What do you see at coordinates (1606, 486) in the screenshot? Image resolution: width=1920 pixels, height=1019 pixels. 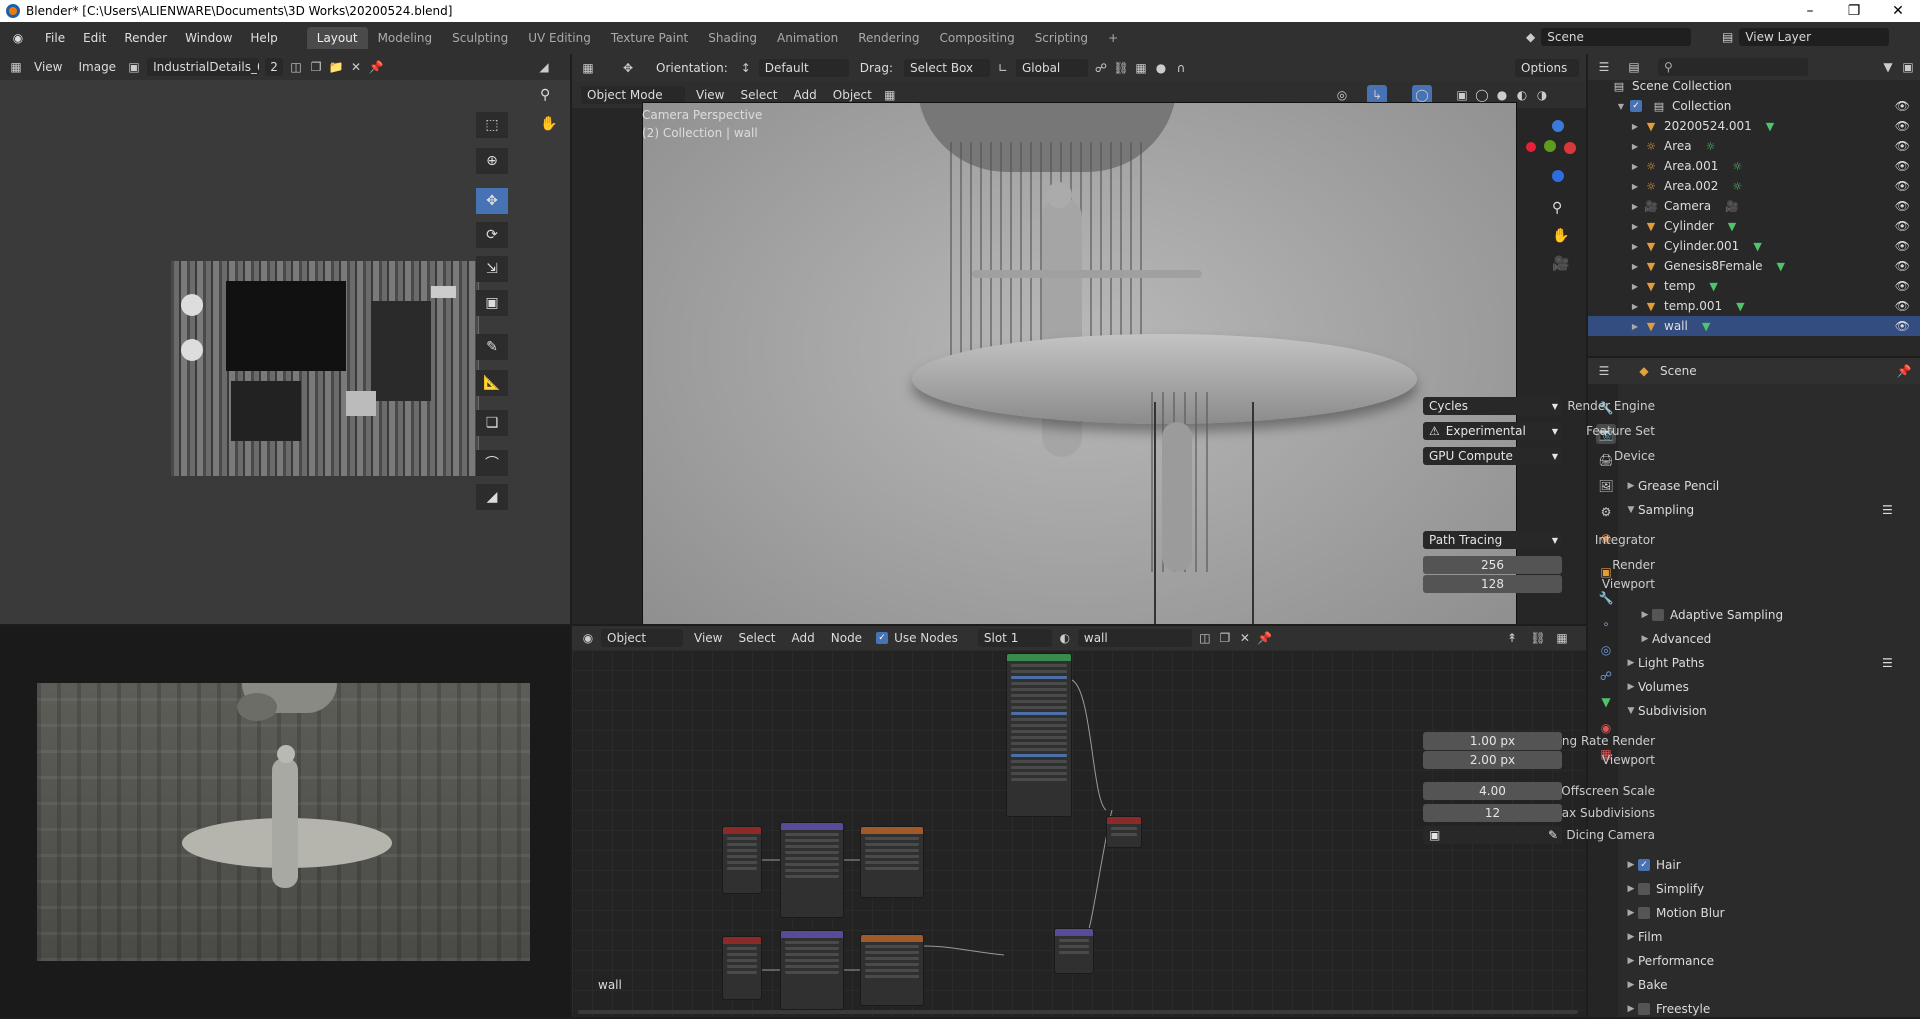 I see `view-layer-tab-icon: 🖼` at bounding box center [1606, 486].